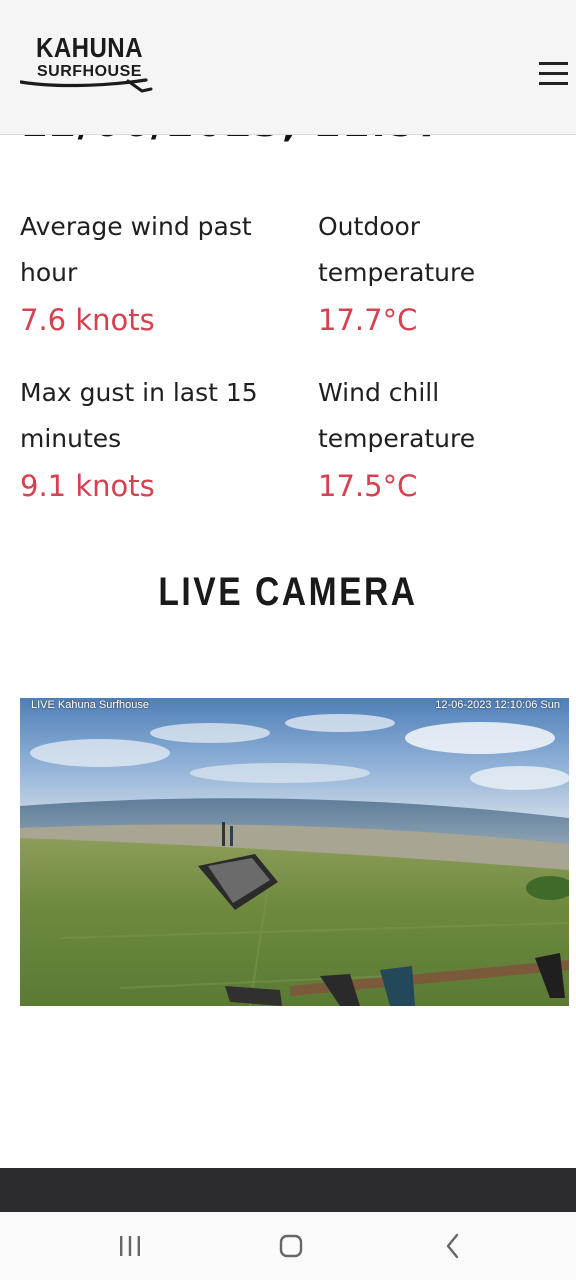 The height and width of the screenshot is (1280, 576). Describe the element at coordinates (136, 249) in the screenshot. I see `avg-wind-label: Average wind past hour` at that location.